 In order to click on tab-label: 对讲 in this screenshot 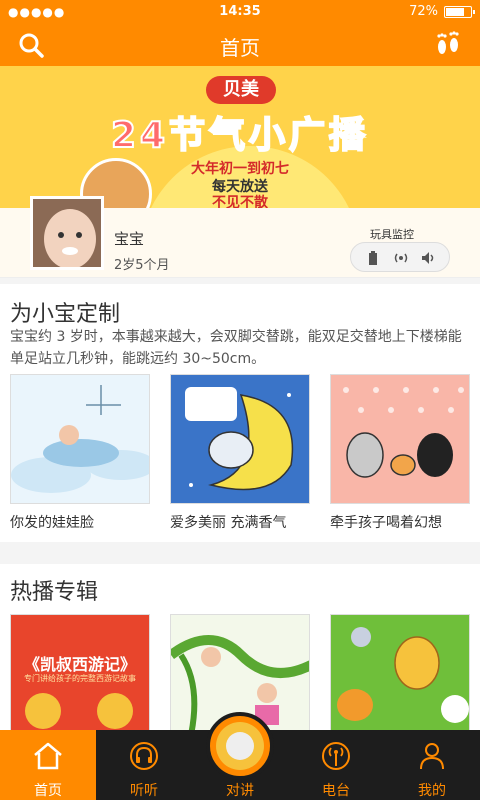, I will do `click(240, 791)`.